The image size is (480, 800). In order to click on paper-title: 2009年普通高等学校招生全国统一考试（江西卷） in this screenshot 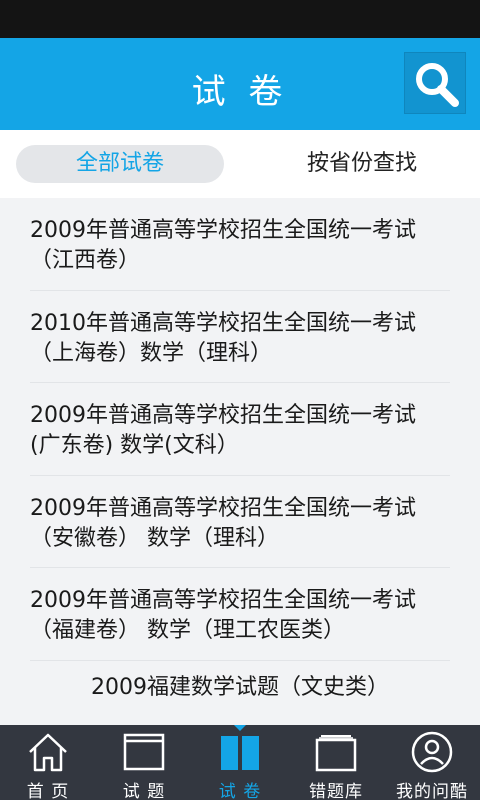, I will do `click(223, 245)`.